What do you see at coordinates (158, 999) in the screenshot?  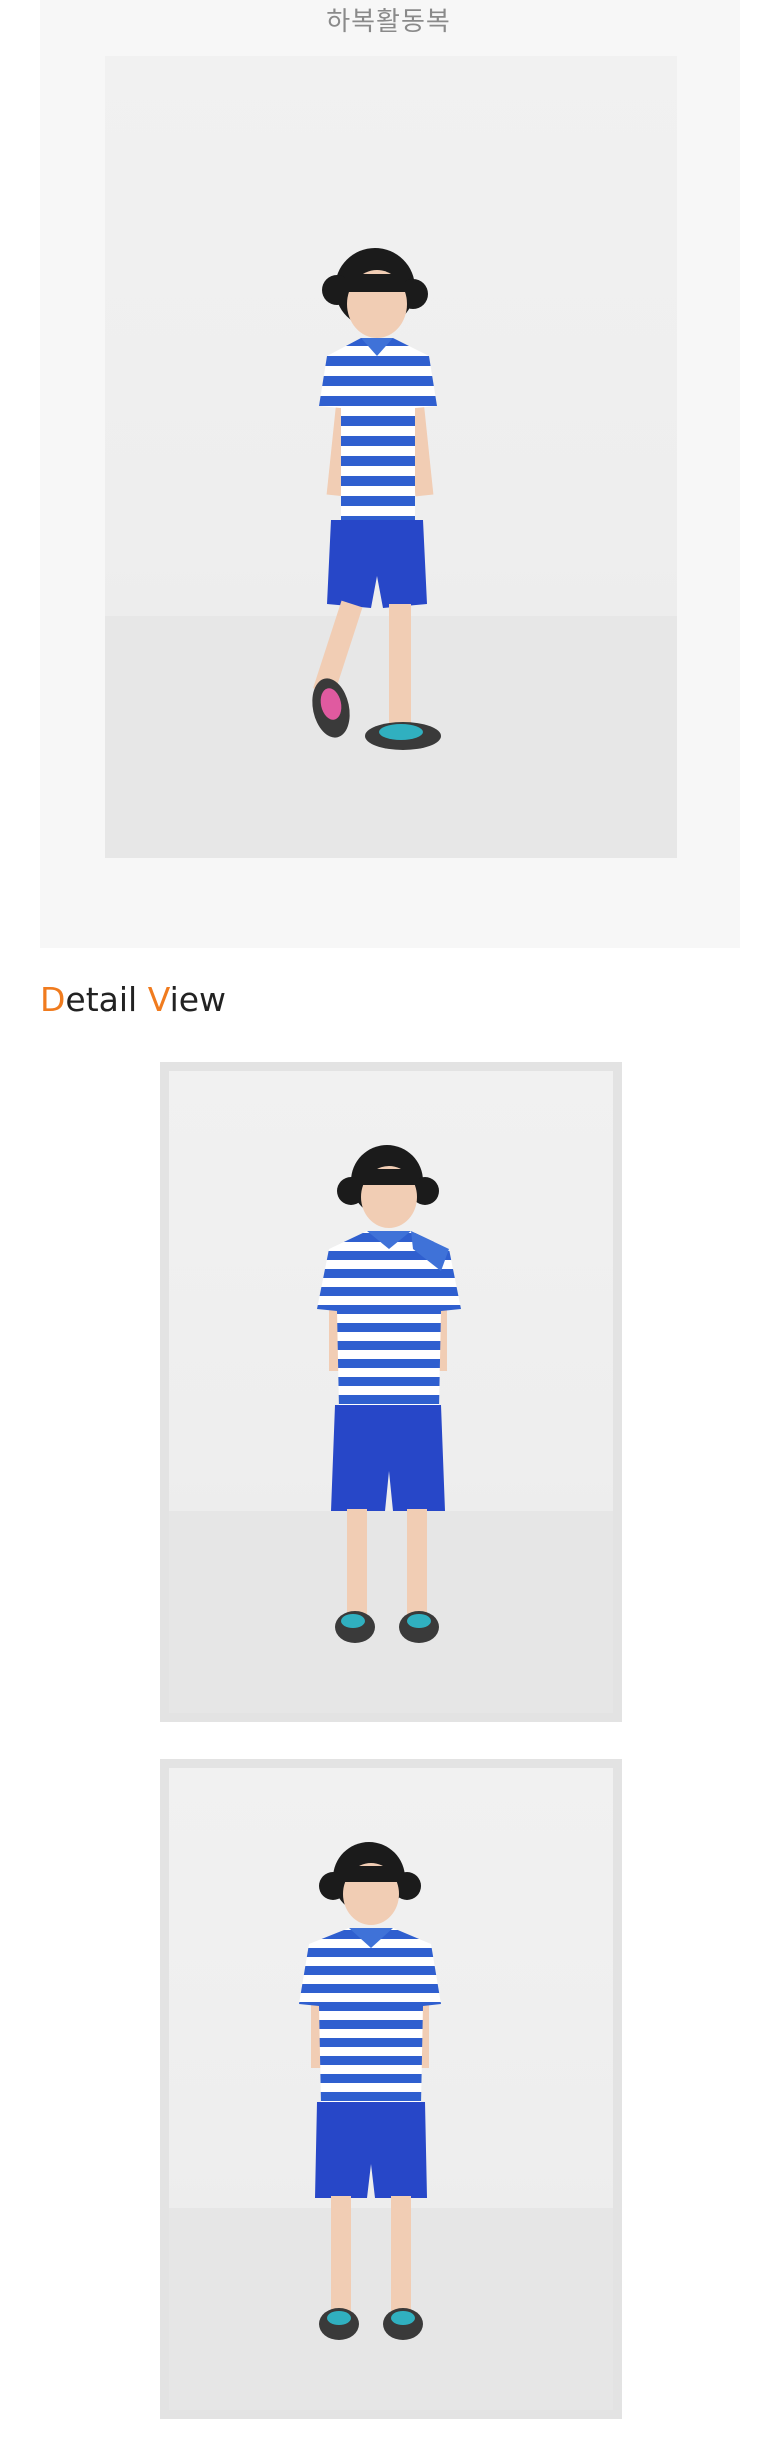 I see `heading-accent-letter: V` at bounding box center [158, 999].